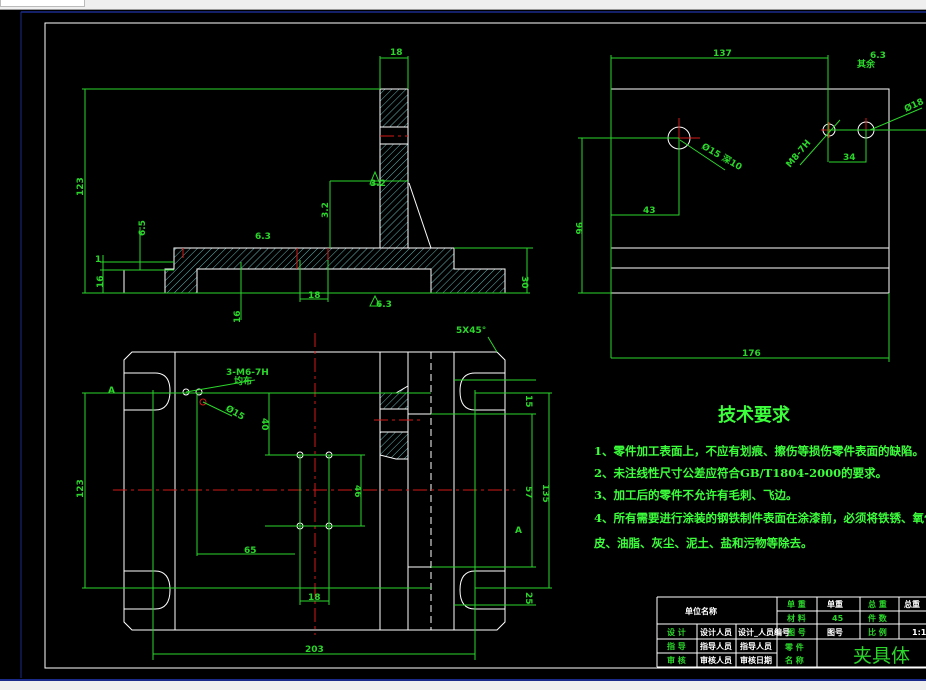  What do you see at coordinates (463, 684) in the screenshot?
I see `status-strip` at bounding box center [463, 684].